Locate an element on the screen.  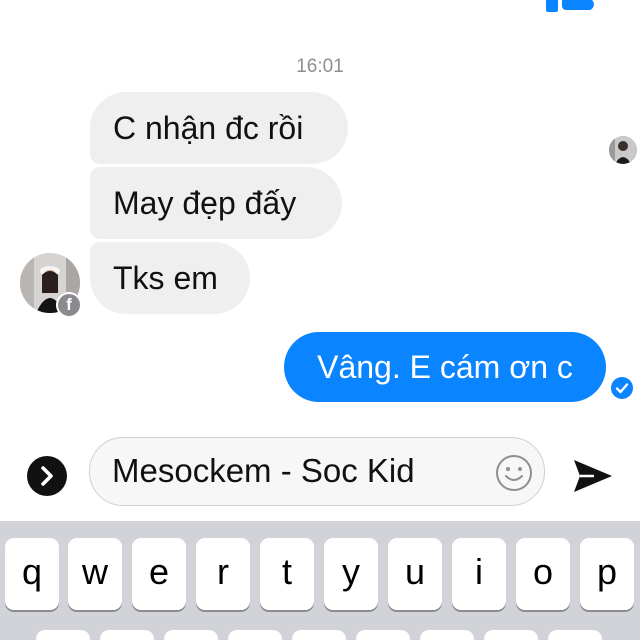
message-input-text: Mesockem - Soc Kid is located at coordinates (263, 470).